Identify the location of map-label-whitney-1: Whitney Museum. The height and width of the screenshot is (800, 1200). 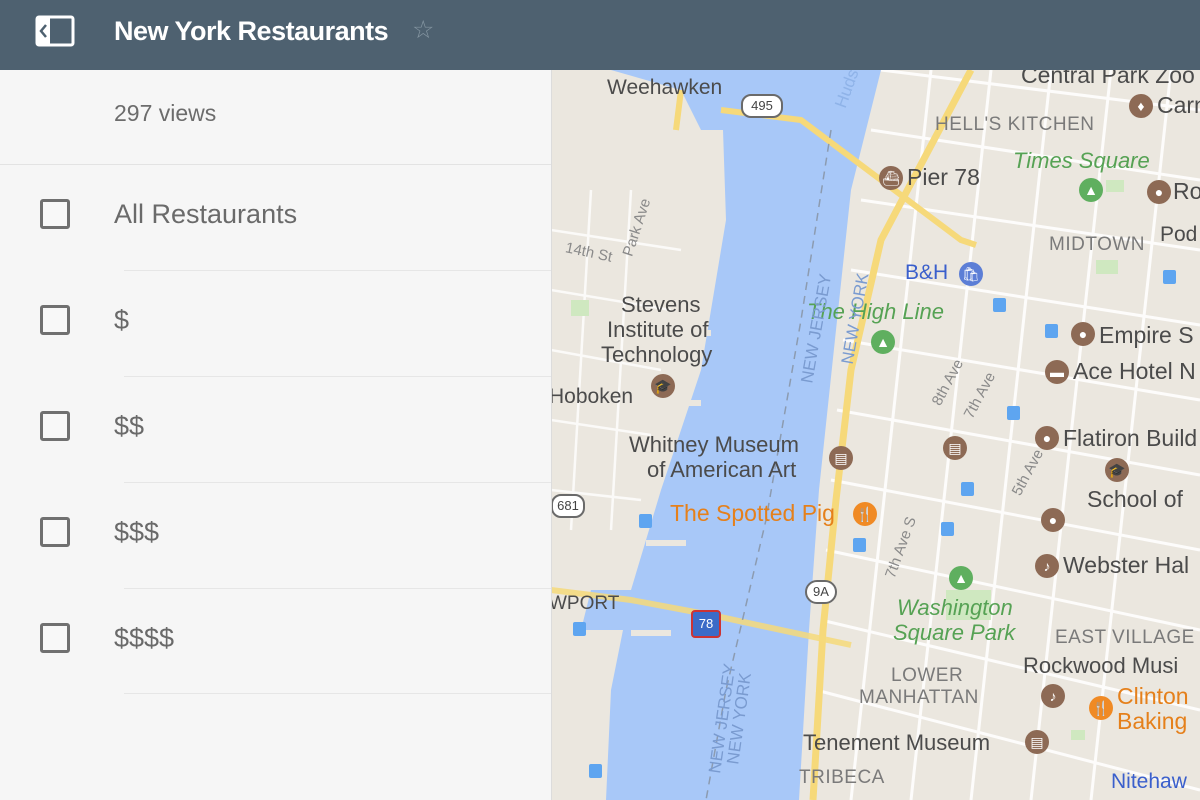
(714, 444).